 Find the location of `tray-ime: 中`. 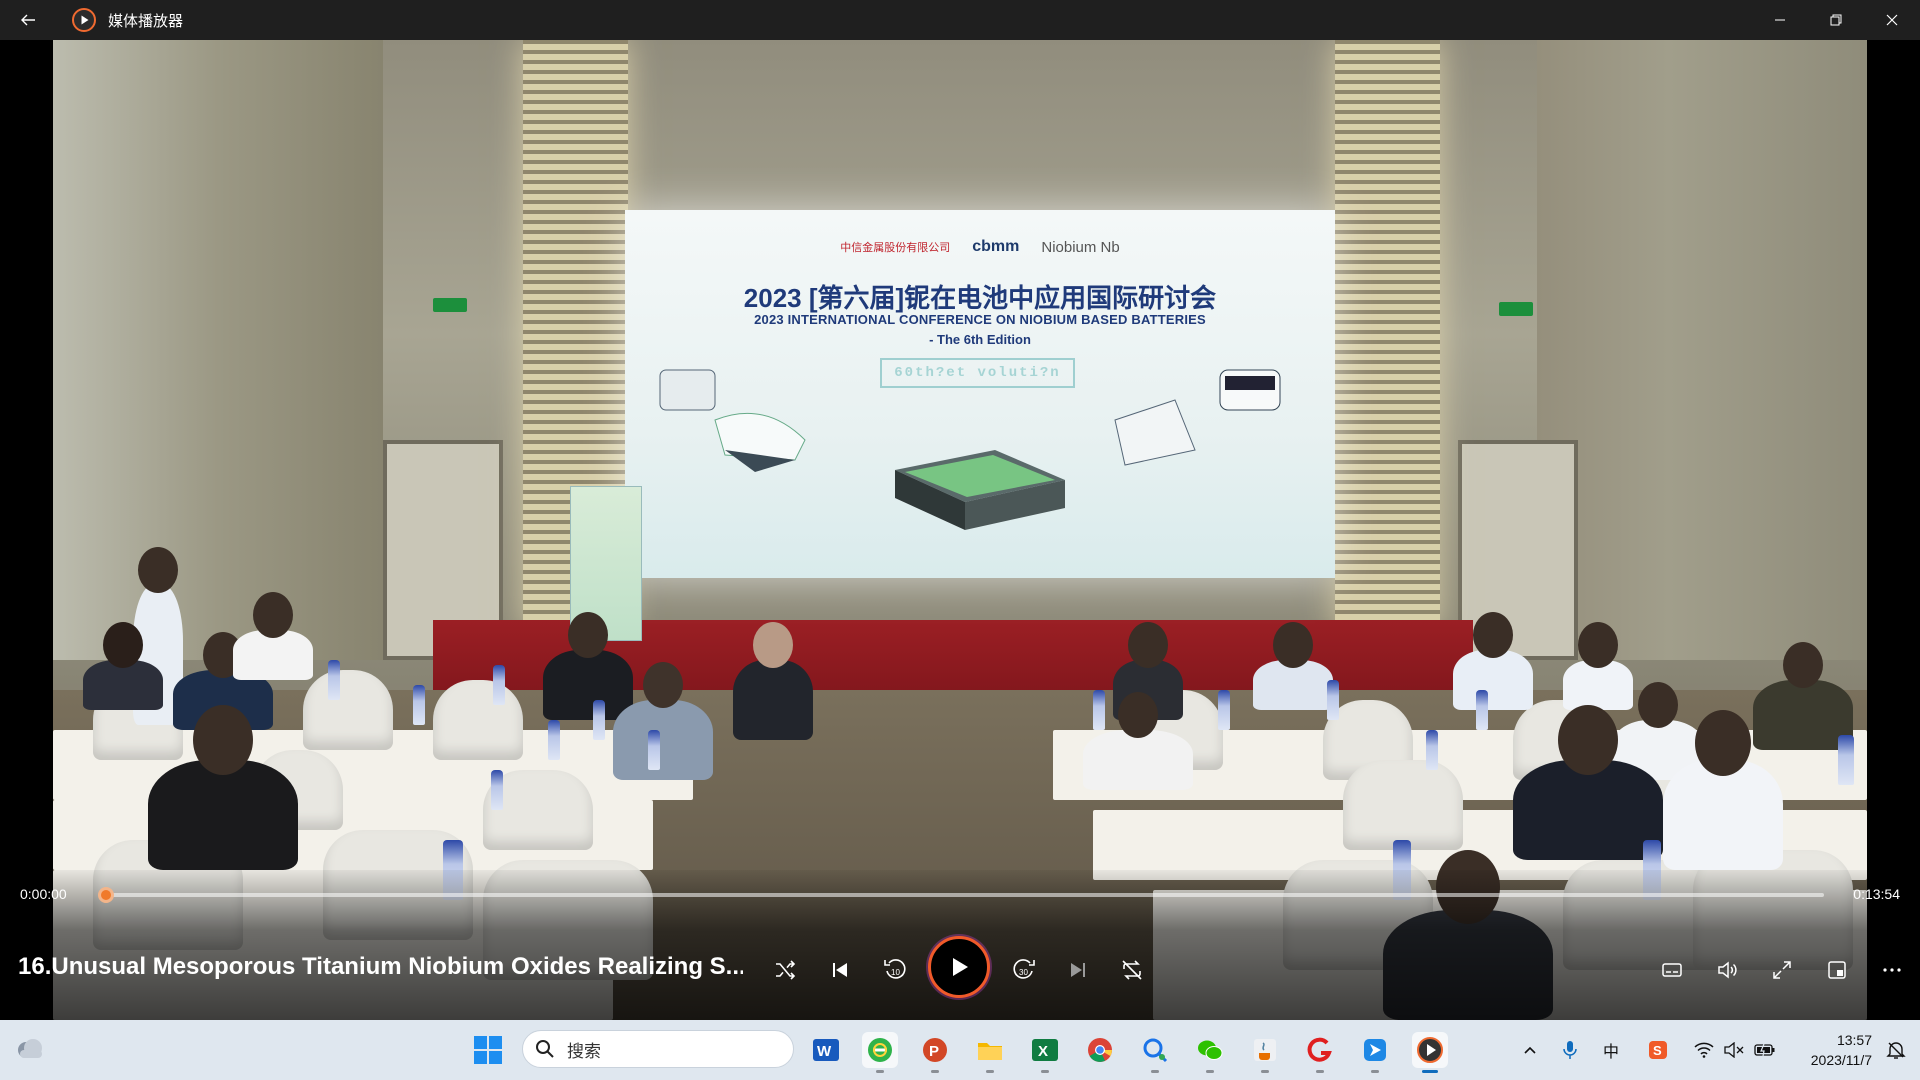

tray-ime: 中 is located at coordinates (1611, 1050).